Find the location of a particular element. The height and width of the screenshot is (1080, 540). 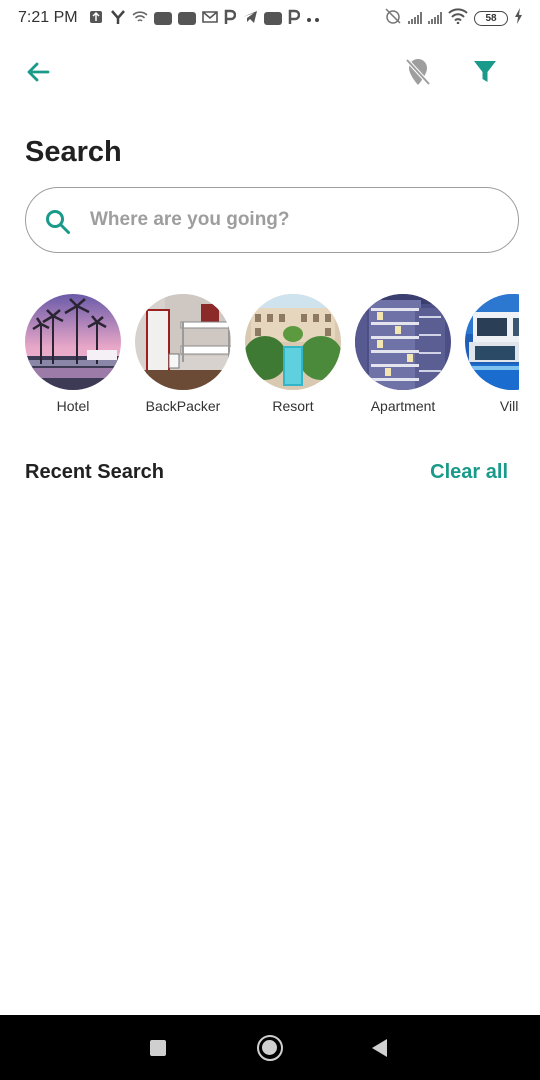

category-apartment: Apartment is located at coordinates (403, 354).